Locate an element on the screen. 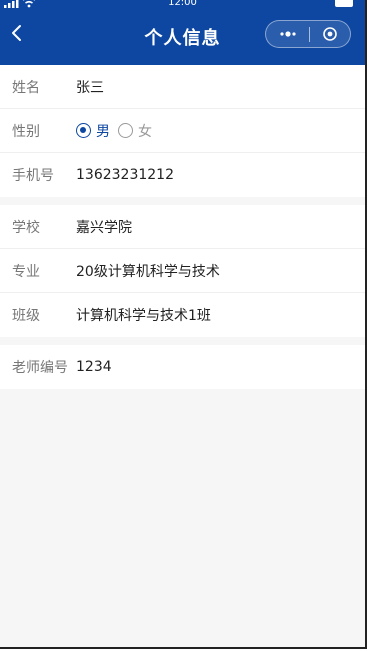 Image resolution: width=369 pixels, height=651 pixels. gender-option-label: 男 is located at coordinates (103, 131).